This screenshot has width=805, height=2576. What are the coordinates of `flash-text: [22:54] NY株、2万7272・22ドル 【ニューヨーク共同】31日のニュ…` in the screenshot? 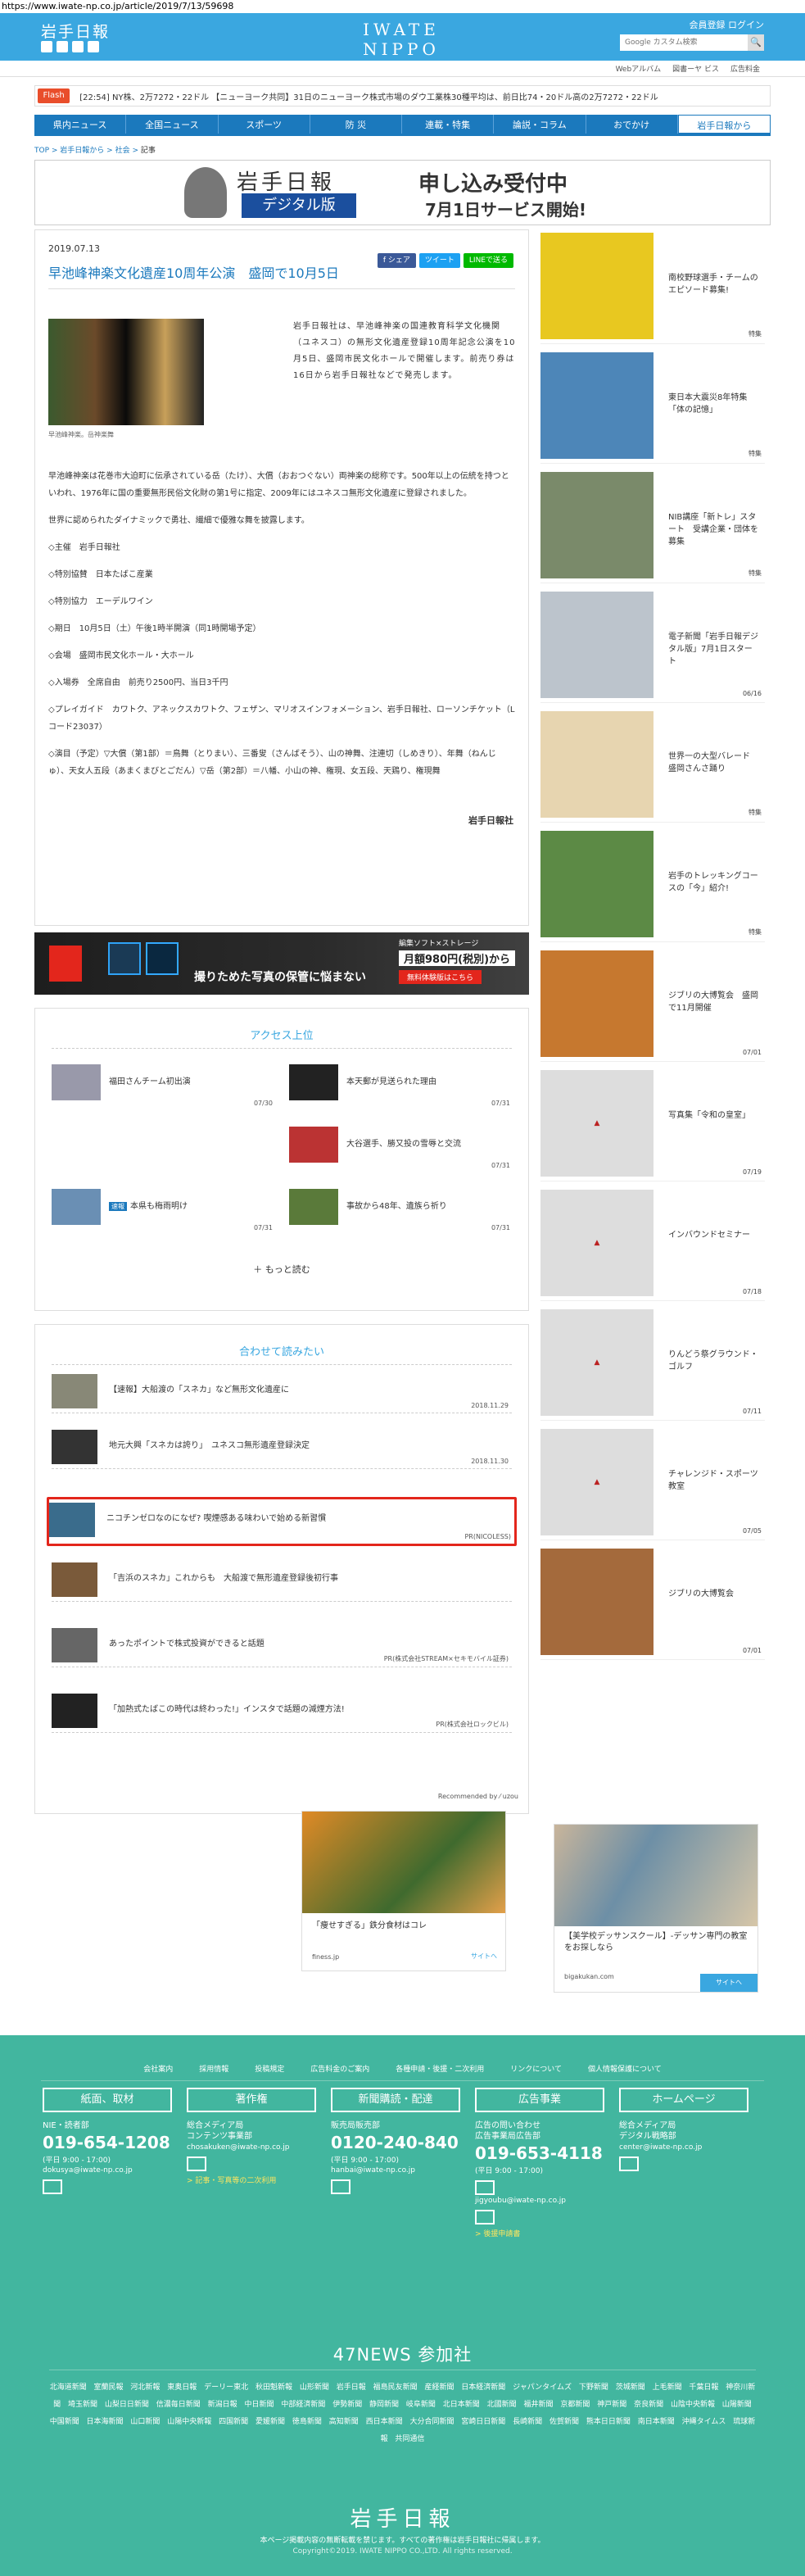 It's located at (424, 96).